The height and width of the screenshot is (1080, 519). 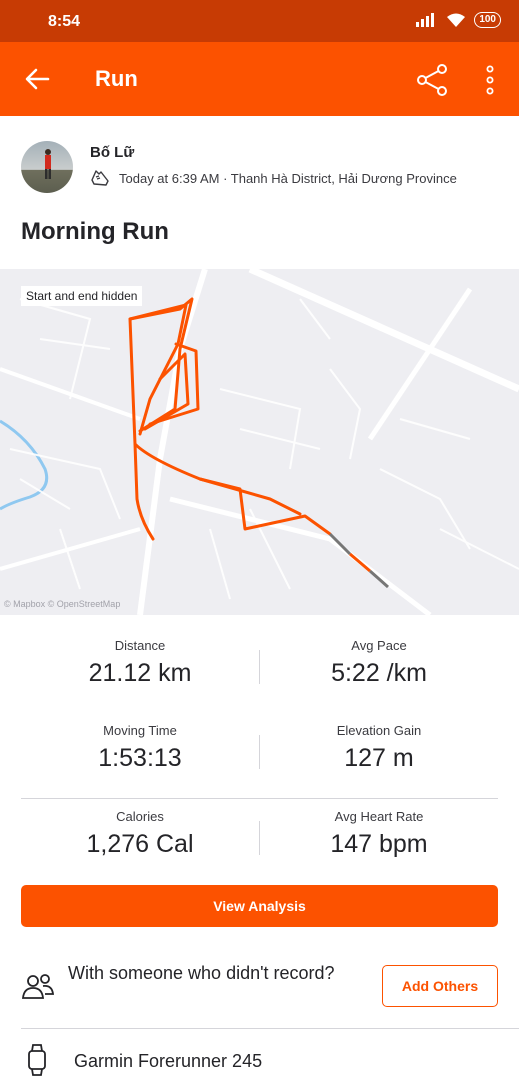 What do you see at coordinates (379, 730) in the screenshot?
I see `stat-label: Elevation Gain` at bounding box center [379, 730].